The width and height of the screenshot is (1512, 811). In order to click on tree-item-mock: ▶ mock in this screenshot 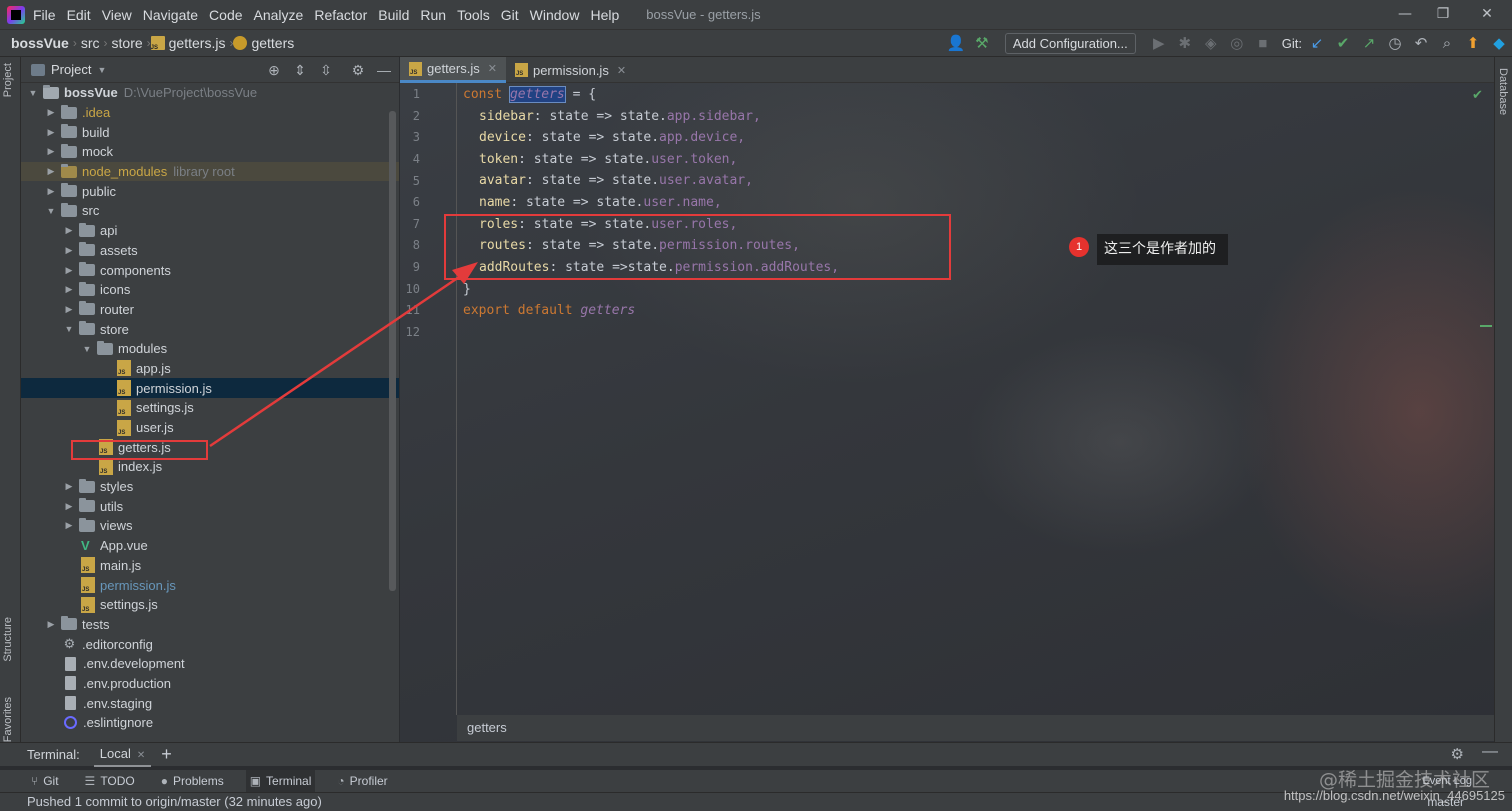, I will do `click(210, 152)`.